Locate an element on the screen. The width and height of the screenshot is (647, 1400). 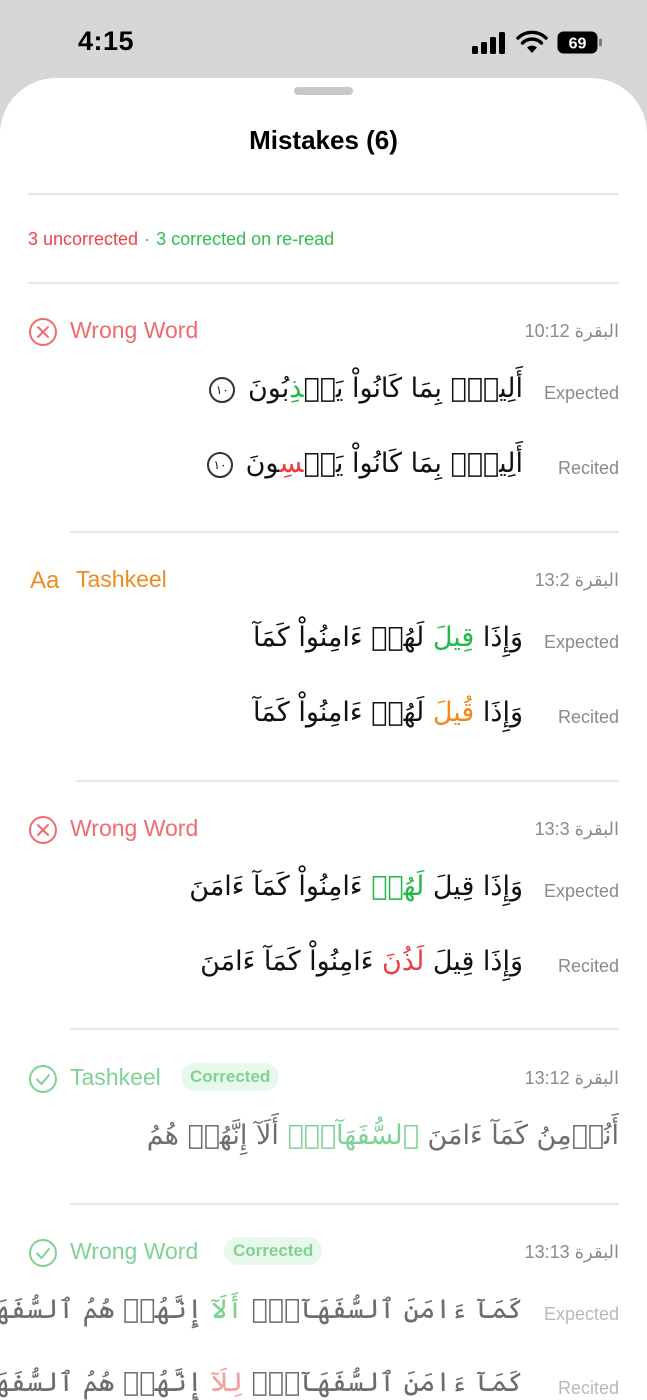
expected-highlight: لَهُمۡ is located at coordinates (398, 886).